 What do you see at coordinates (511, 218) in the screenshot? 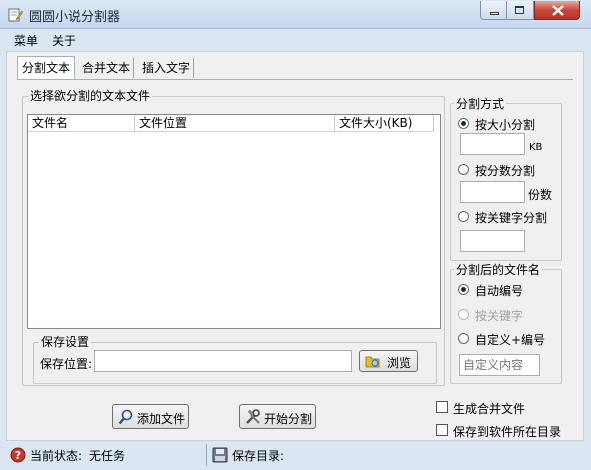
I see `split-by-keyword-label: 按关键字分割` at bounding box center [511, 218].